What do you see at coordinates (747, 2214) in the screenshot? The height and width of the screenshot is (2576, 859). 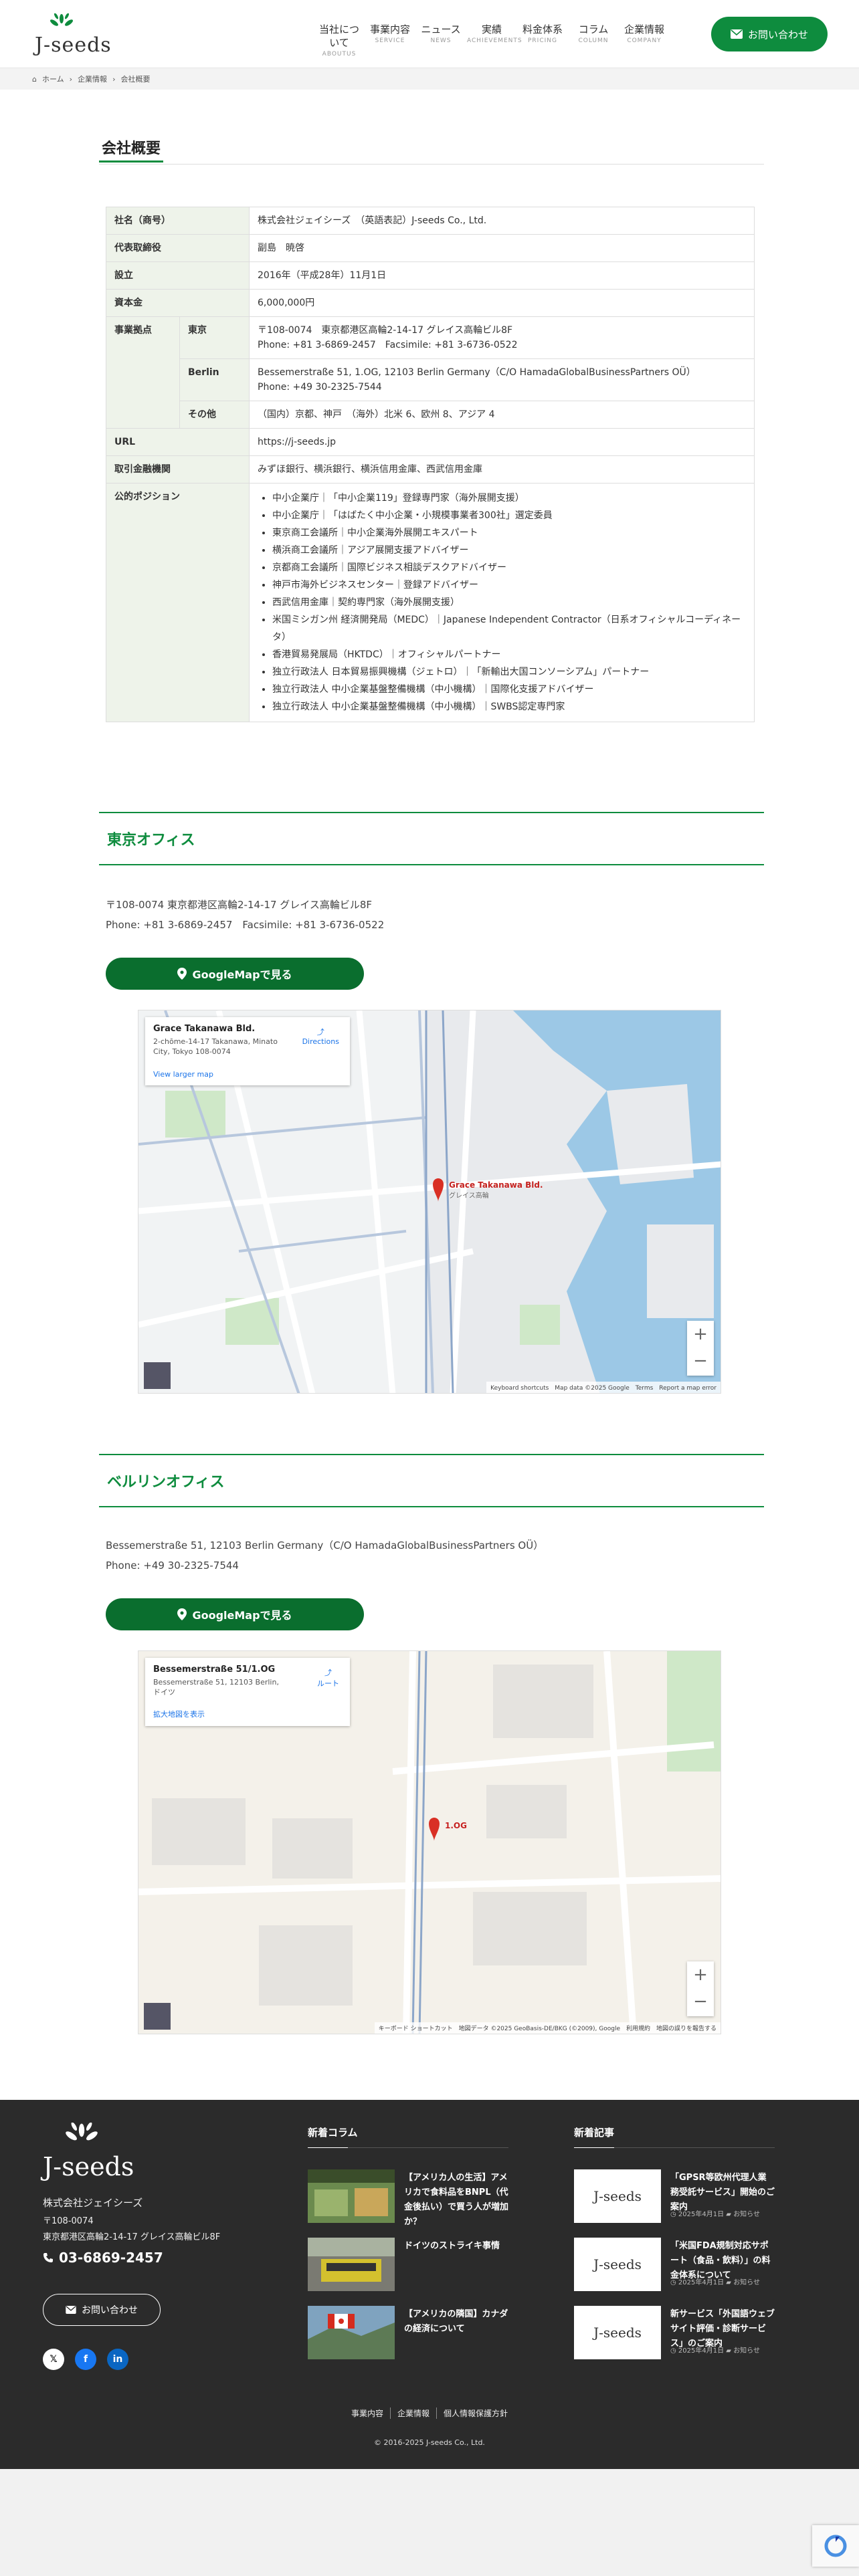 I see `news-category: お知らせ` at bounding box center [747, 2214].